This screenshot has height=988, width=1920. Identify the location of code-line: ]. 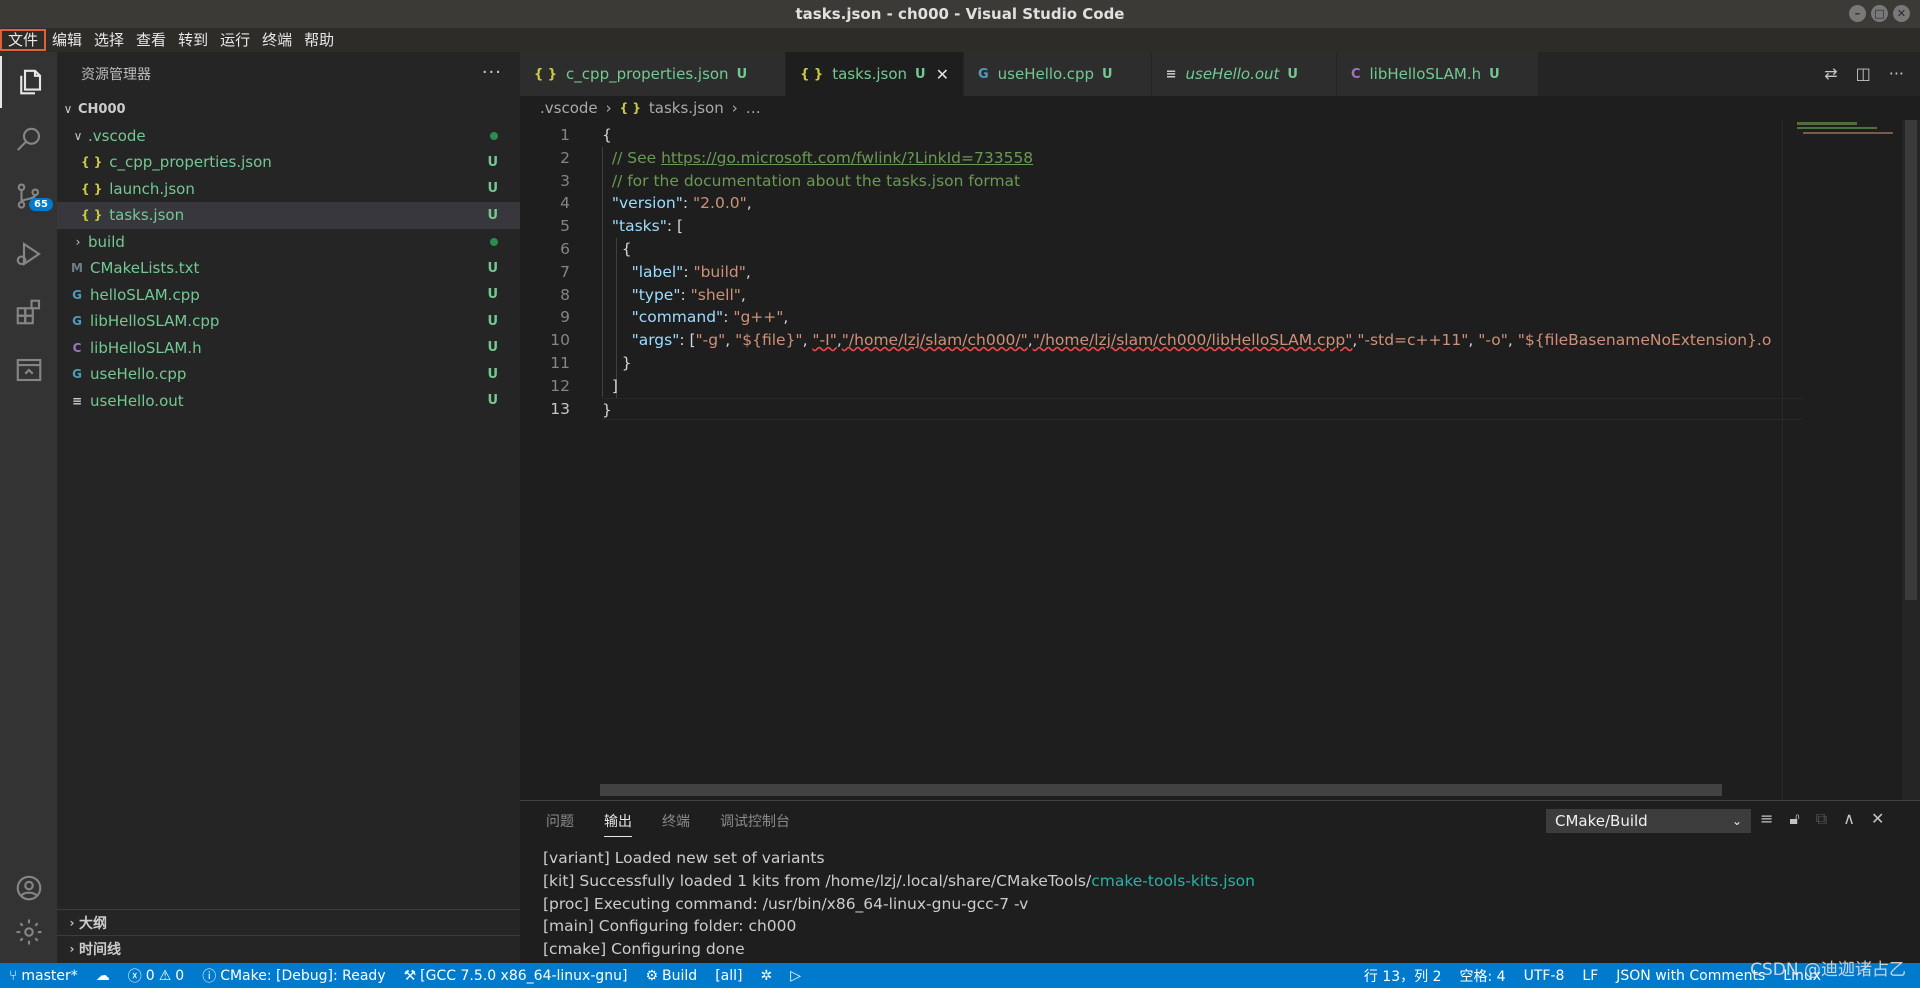
(1202, 386).